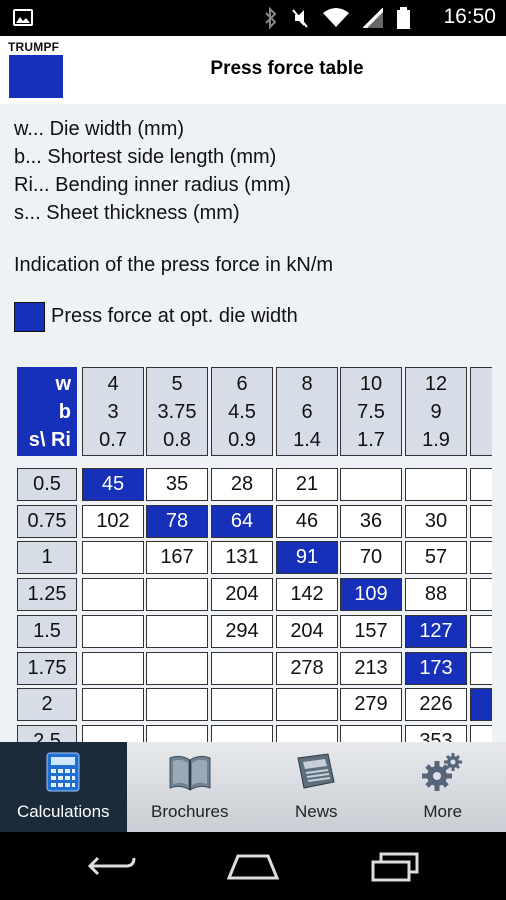 This screenshot has height=900, width=506. Describe the element at coordinates (64, 412) in the screenshot. I see `corner-b: b` at that location.